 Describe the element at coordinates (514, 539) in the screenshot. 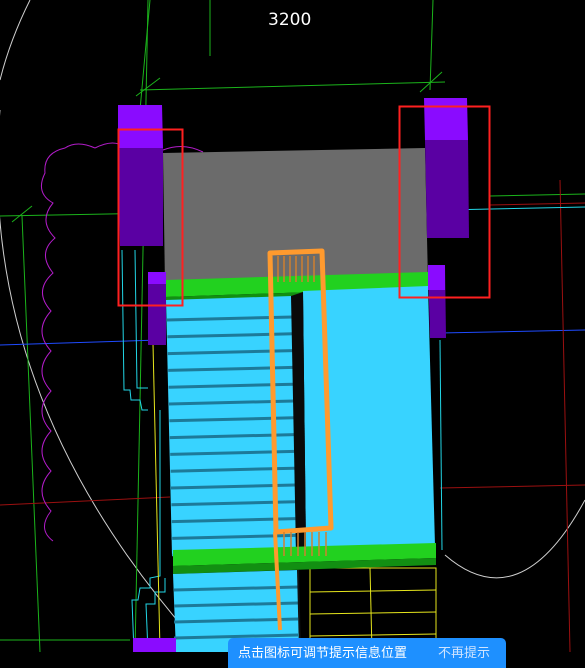

I see `circular-guide-line-right` at that location.